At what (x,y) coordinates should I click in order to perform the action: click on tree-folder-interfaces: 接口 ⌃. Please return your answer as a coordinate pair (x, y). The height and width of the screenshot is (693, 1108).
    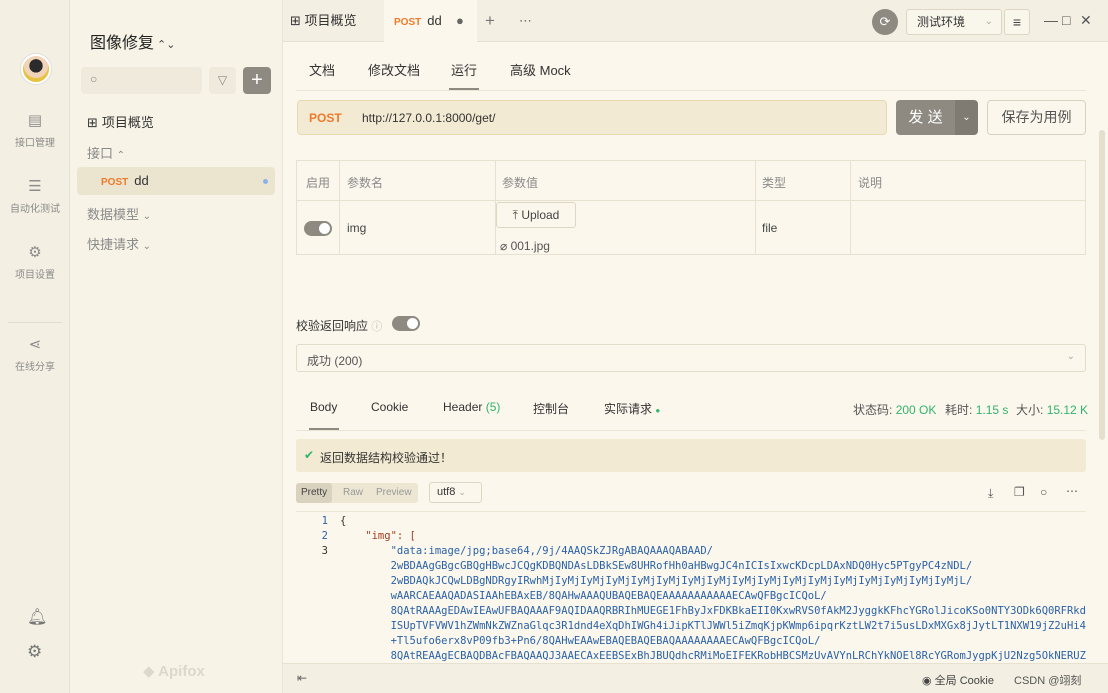
    Looking at the image, I should click on (106, 152).